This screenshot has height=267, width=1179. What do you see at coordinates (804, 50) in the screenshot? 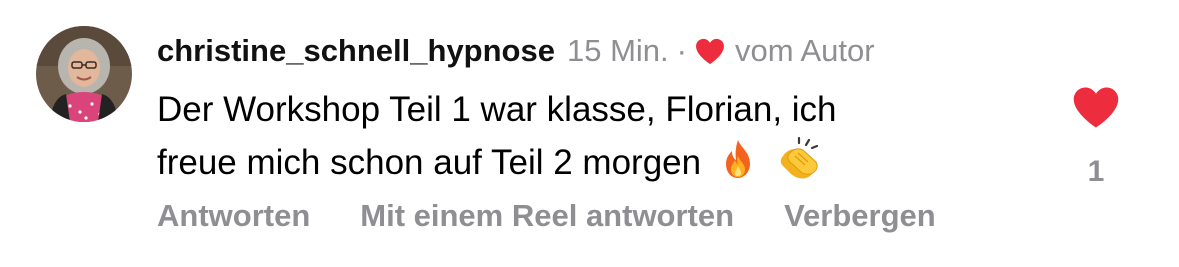
I see `liked-by-author-label: vom Autor` at bounding box center [804, 50].